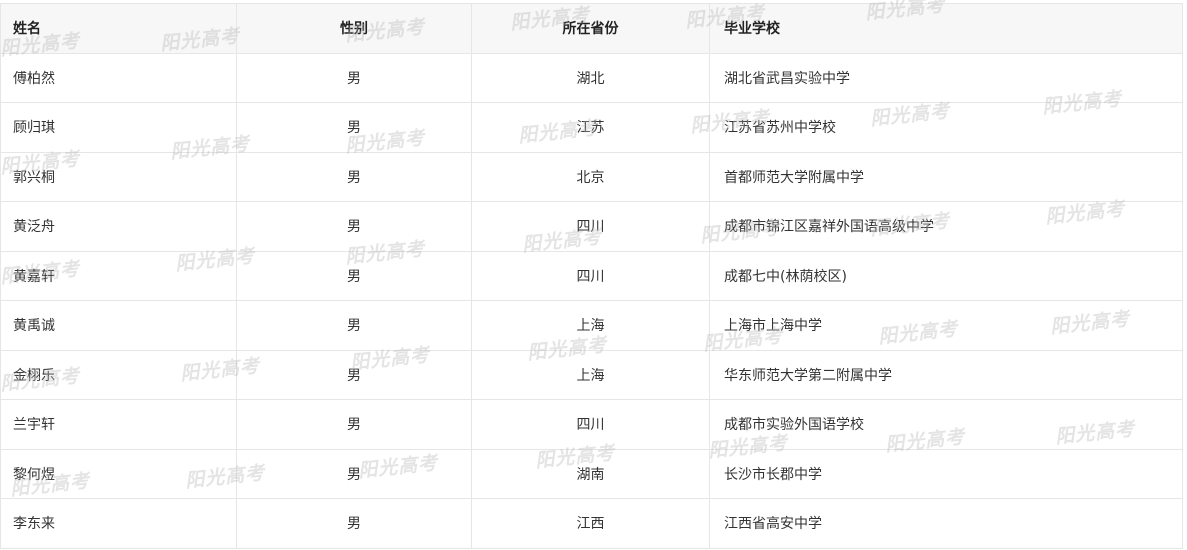 The image size is (1187, 550). Describe the element at coordinates (946, 28) in the screenshot. I see `header-school: 毕业学校` at that location.